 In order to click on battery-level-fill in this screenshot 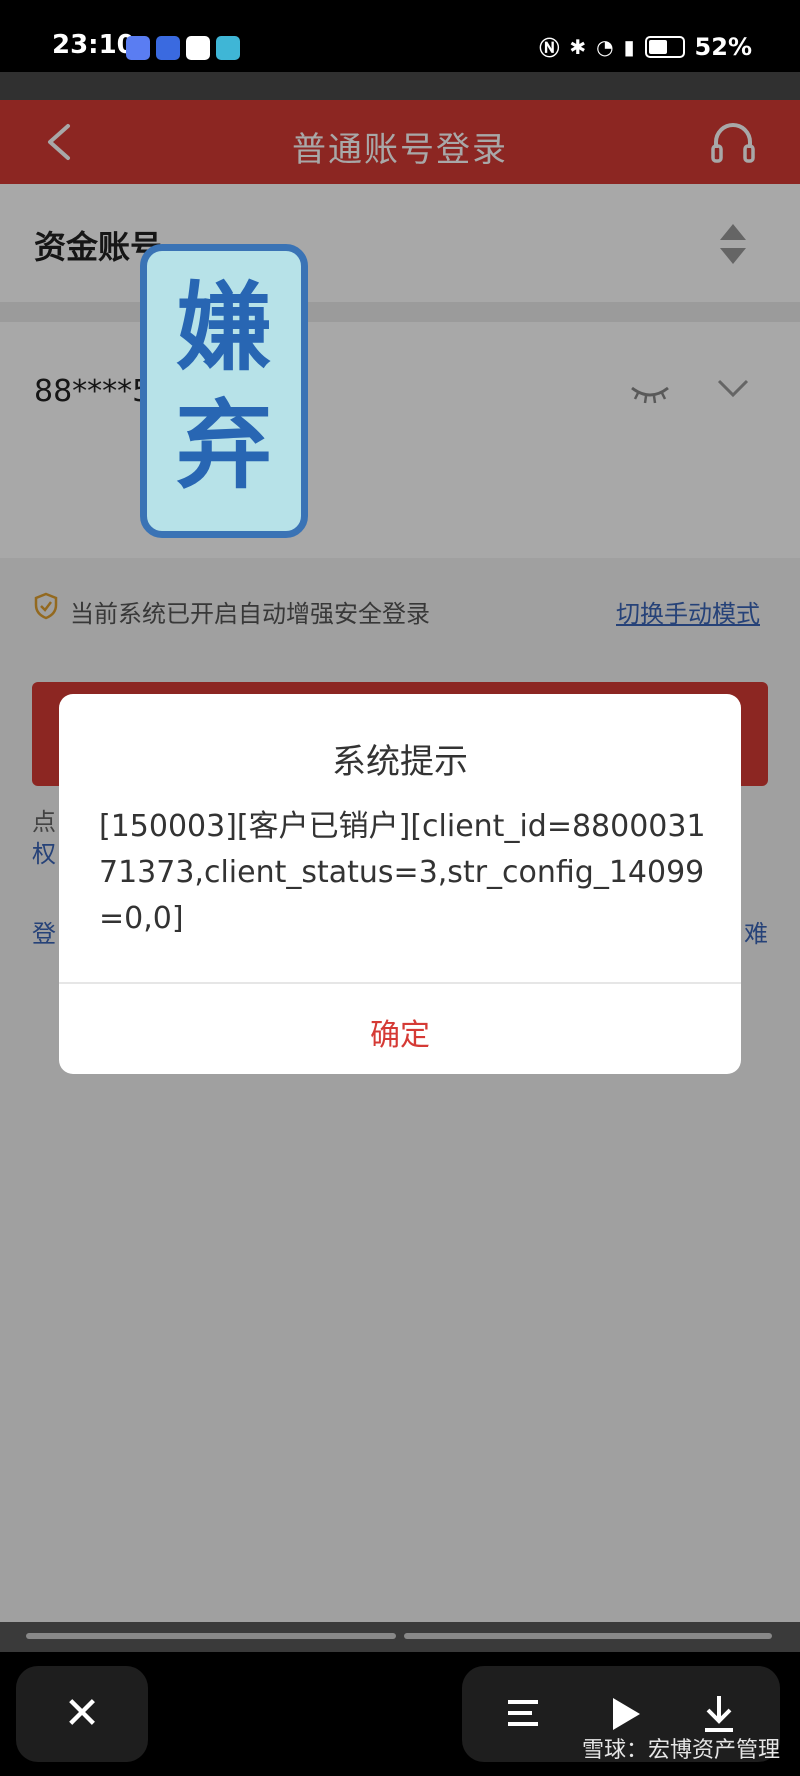, I will do `click(658, 46)`.